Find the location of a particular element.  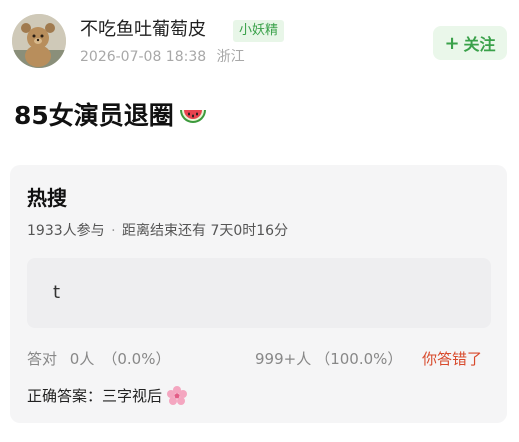

follow-label: 关注 is located at coordinates (479, 44).